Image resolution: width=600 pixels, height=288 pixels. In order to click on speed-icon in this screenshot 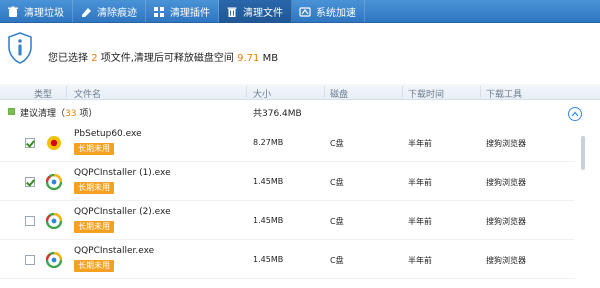, I will do `click(304, 11)`.